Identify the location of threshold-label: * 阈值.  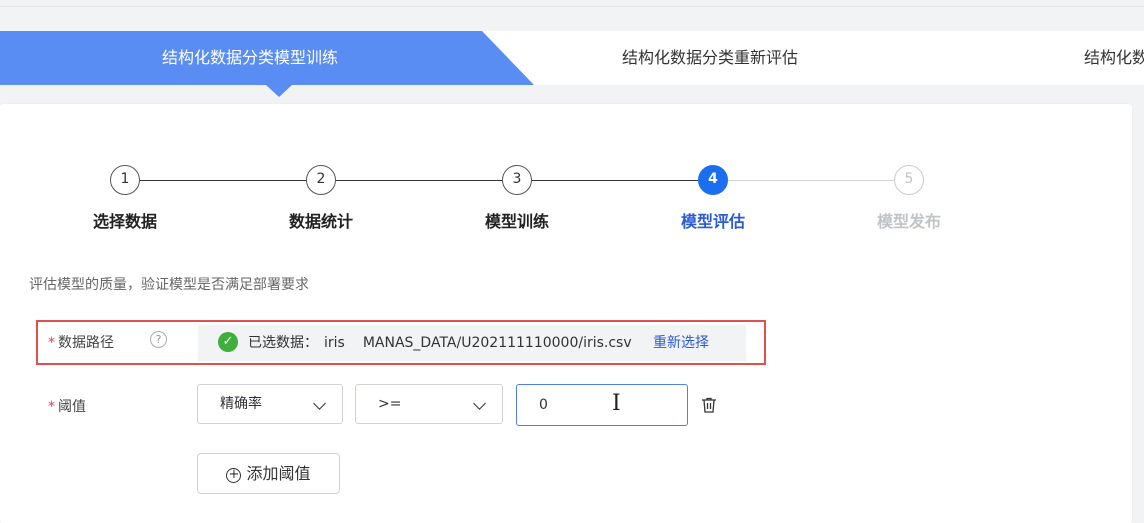
(67, 406).